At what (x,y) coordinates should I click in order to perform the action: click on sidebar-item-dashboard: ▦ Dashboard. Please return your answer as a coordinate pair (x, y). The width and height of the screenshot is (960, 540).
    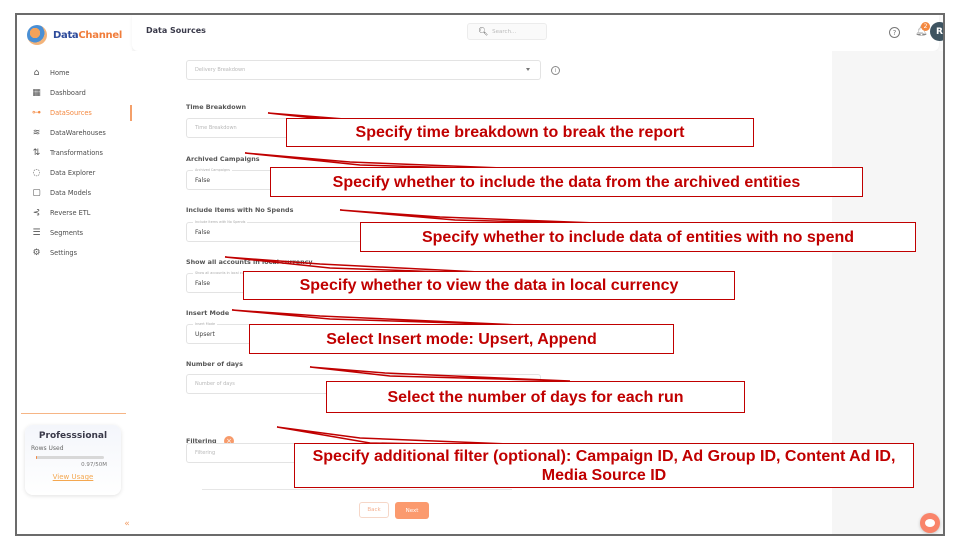
    Looking at the image, I should click on (74, 93).